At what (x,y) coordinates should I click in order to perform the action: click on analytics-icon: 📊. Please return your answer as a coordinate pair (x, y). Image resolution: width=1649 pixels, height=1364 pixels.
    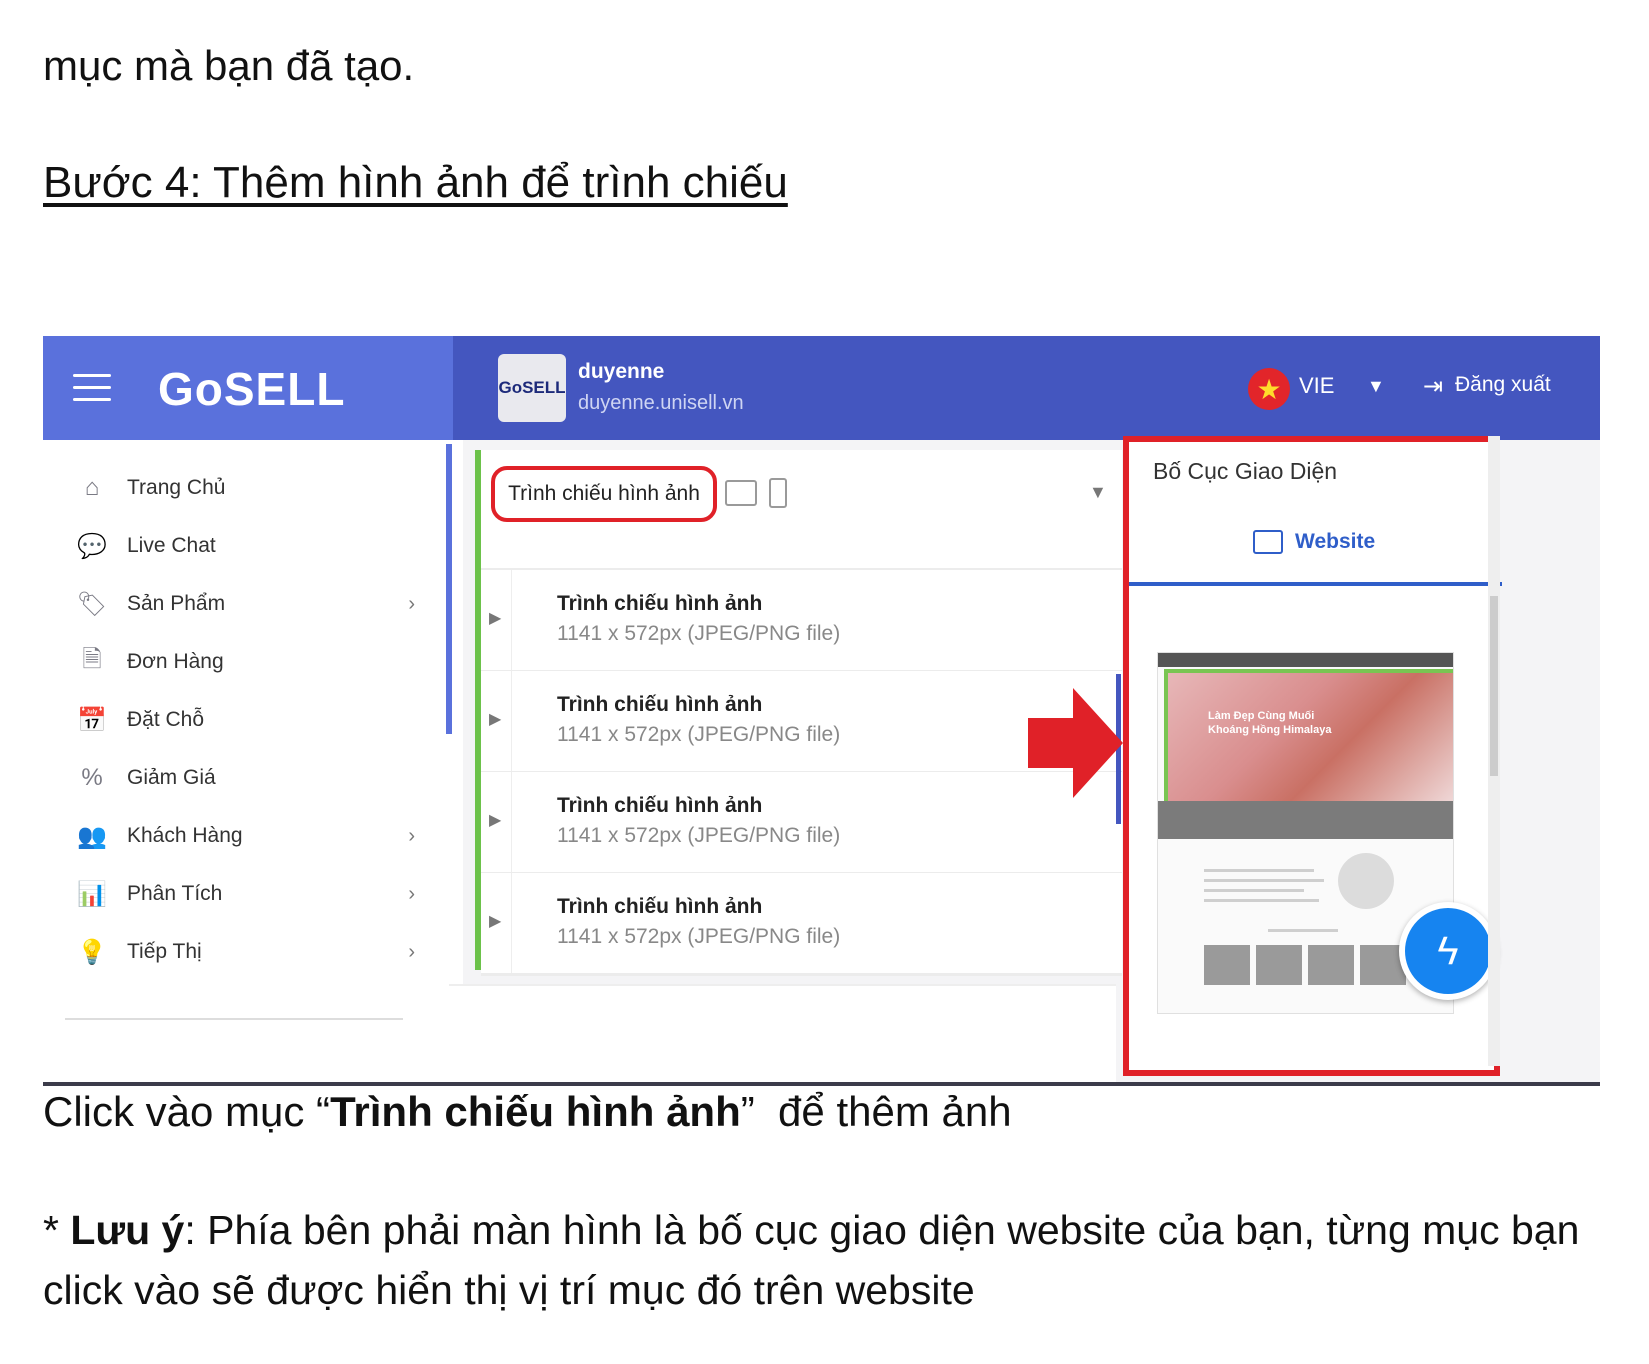
    Looking at the image, I should click on (92, 894).